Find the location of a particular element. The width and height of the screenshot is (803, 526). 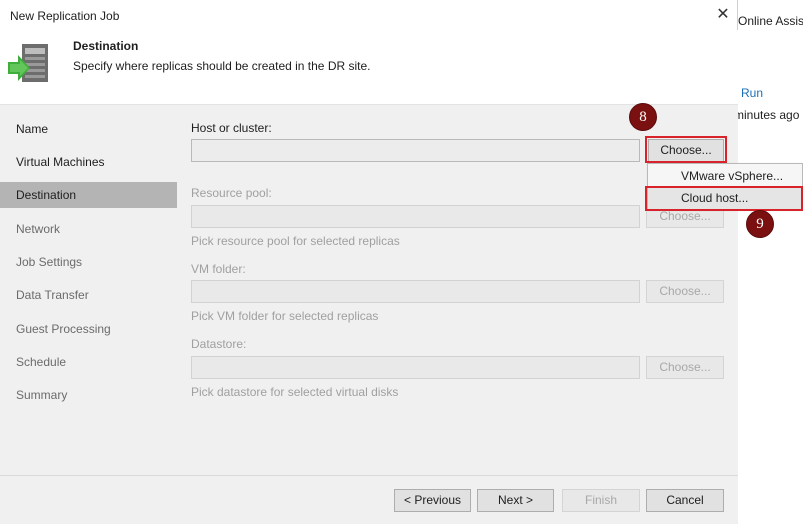

sidebar-item-summary: Summary is located at coordinates (88, 395).